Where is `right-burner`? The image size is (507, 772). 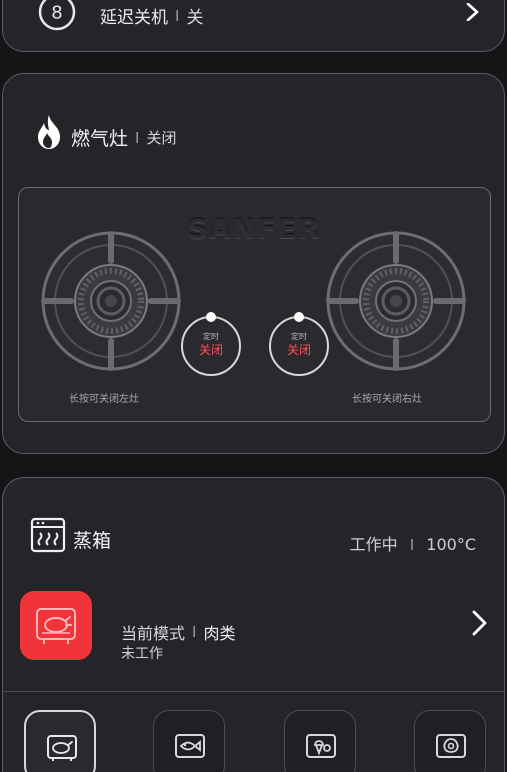 right-burner is located at coordinates (396, 301).